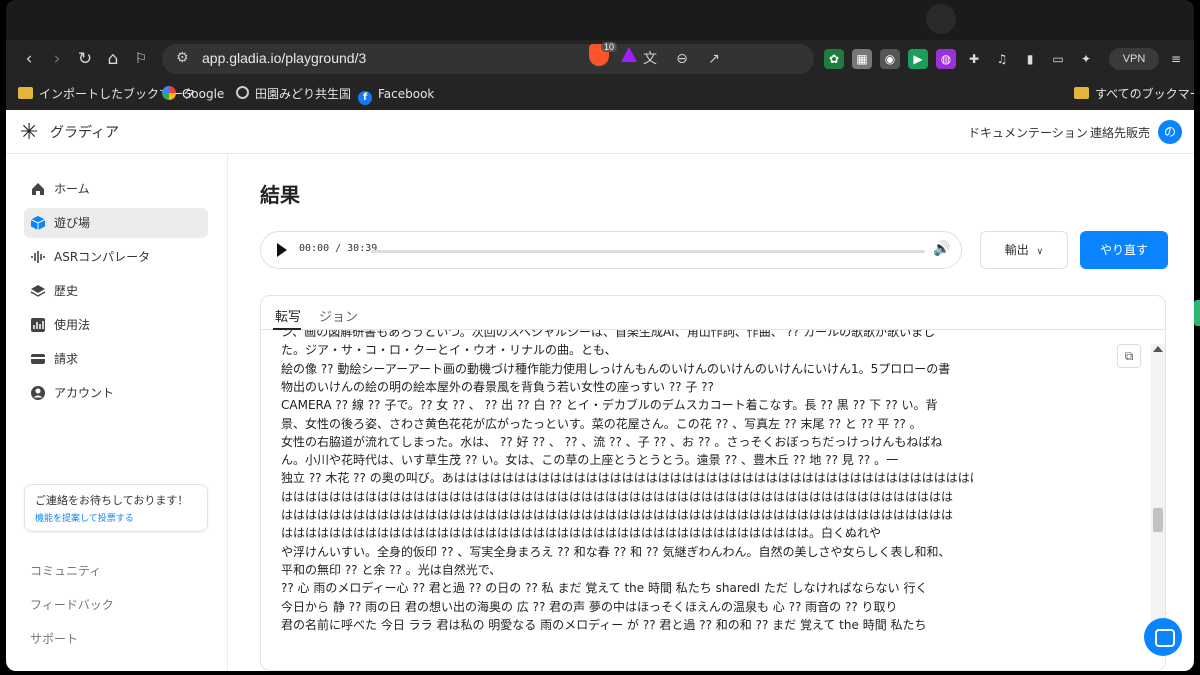 This screenshot has width=1200, height=675. What do you see at coordinates (1163, 637) in the screenshot?
I see `chat-support-button` at bounding box center [1163, 637].